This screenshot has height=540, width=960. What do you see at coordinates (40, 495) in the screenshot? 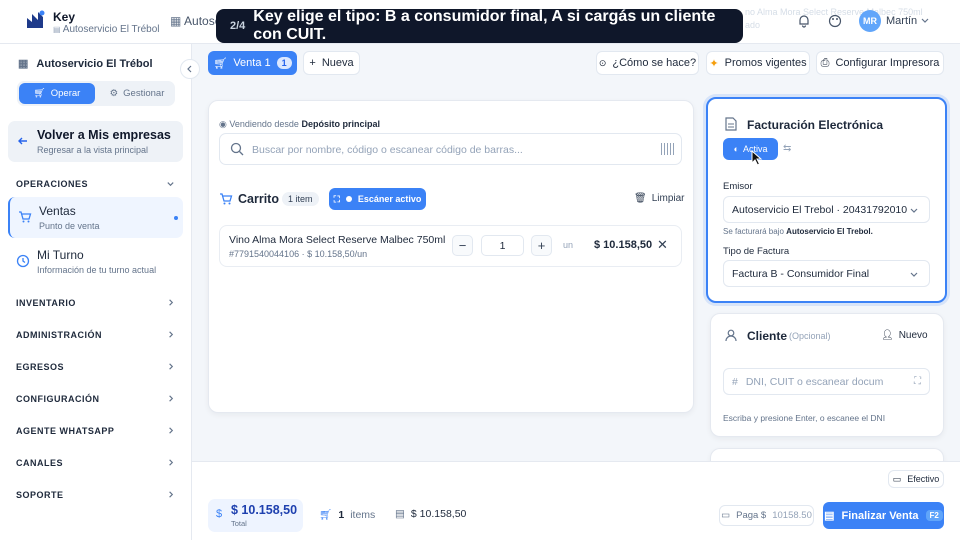
I see `section-soporte: SOPORTE` at bounding box center [40, 495].